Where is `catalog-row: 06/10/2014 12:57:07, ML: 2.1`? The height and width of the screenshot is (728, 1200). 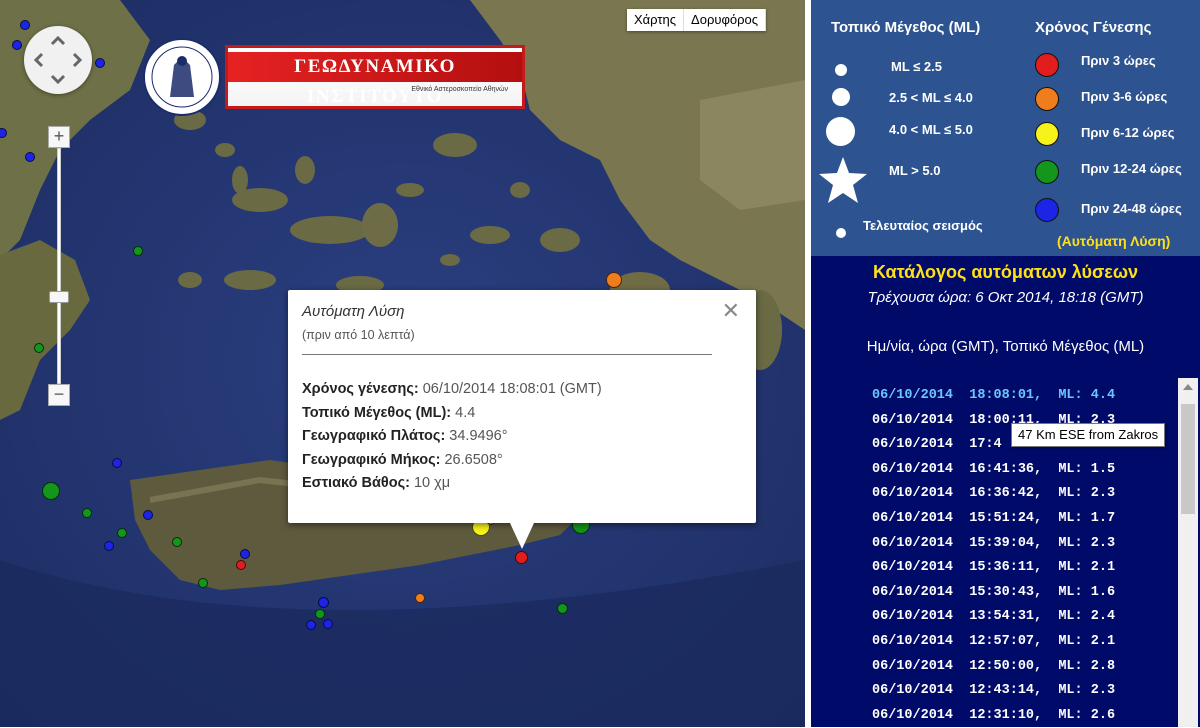
catalog-row: 06/10/2014 12:57:07, ML: 2.1 is located at coordinates (993, 642).